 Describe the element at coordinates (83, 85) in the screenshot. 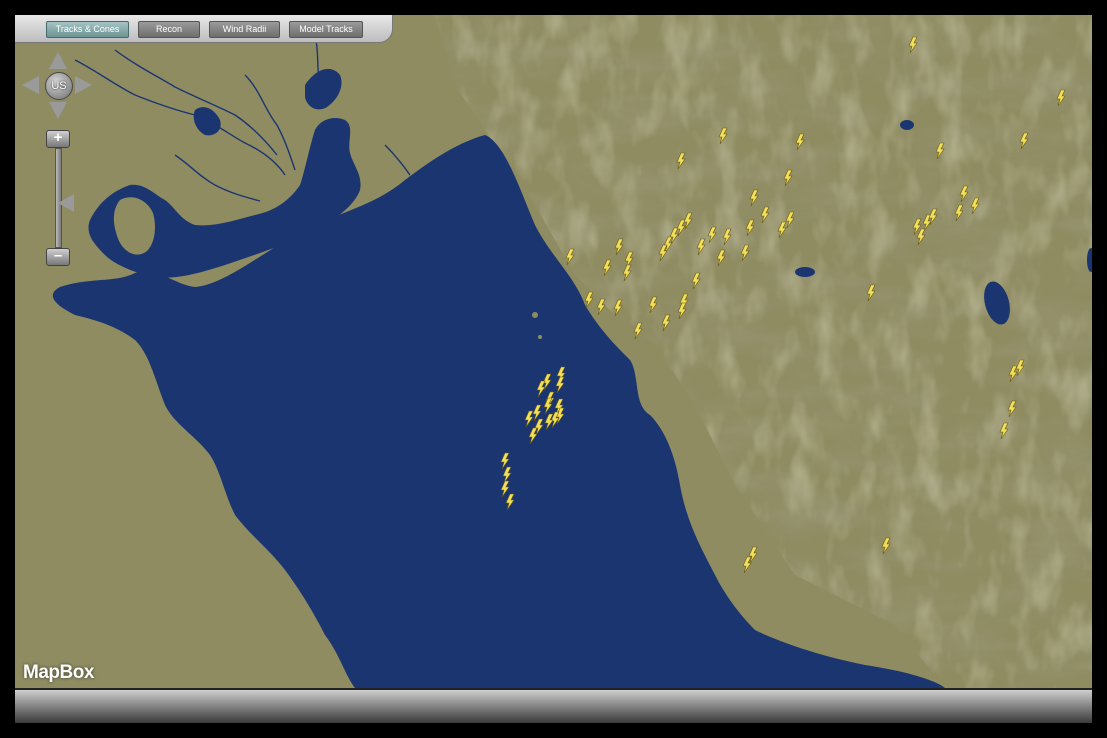

I see `pan-right-icon` at that location.